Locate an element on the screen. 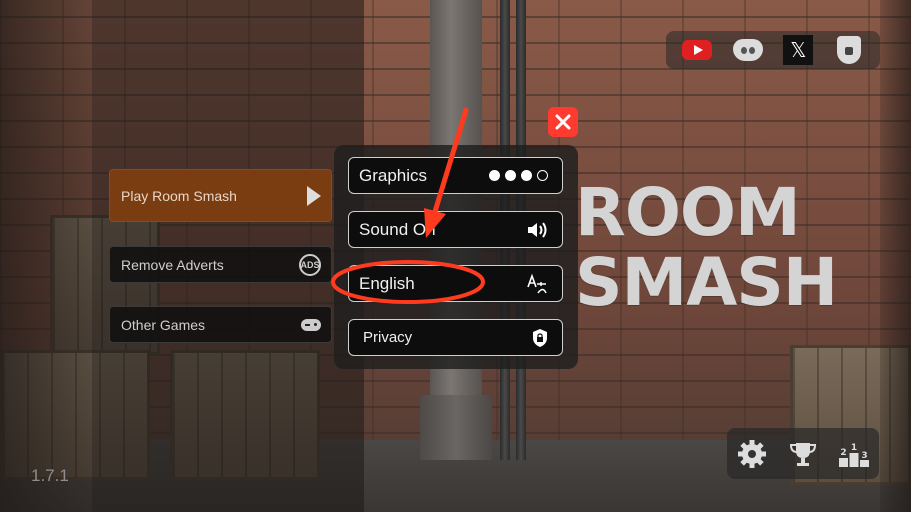 Image resolution: width=911 pixels, height=512 pixels. gamepad-icon is located at coordinates (311, 324).